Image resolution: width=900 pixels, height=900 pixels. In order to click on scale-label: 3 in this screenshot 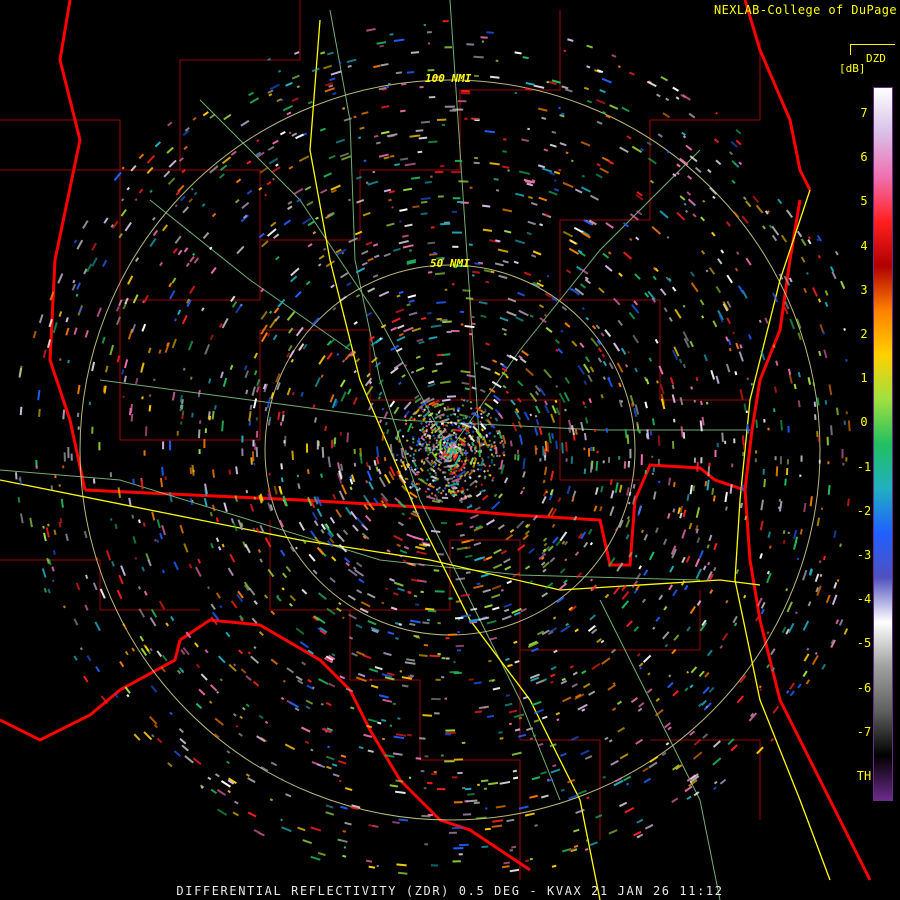, I will do `click(864, 289)`.